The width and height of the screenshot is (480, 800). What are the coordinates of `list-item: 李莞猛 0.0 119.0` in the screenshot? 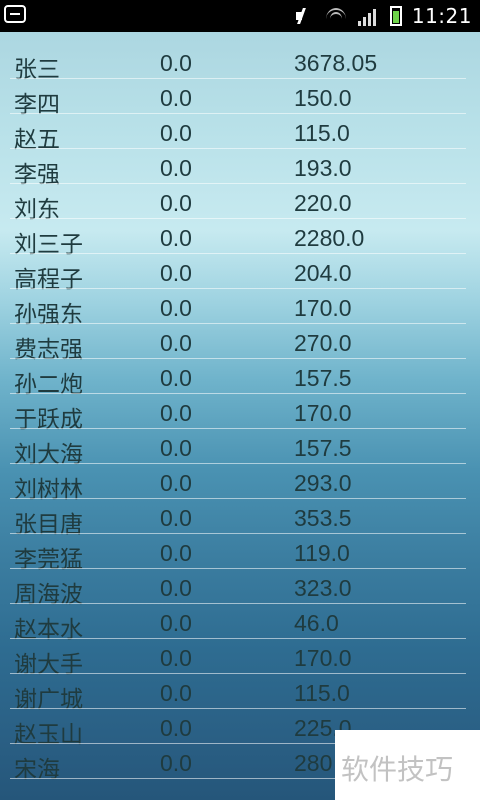 It's located at (240, 553).